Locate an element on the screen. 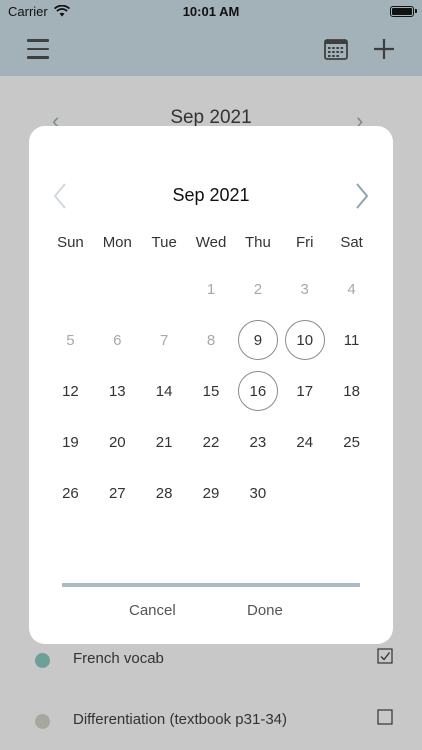  calendar-day-cell: 28 is located at coordinates (164, 493).